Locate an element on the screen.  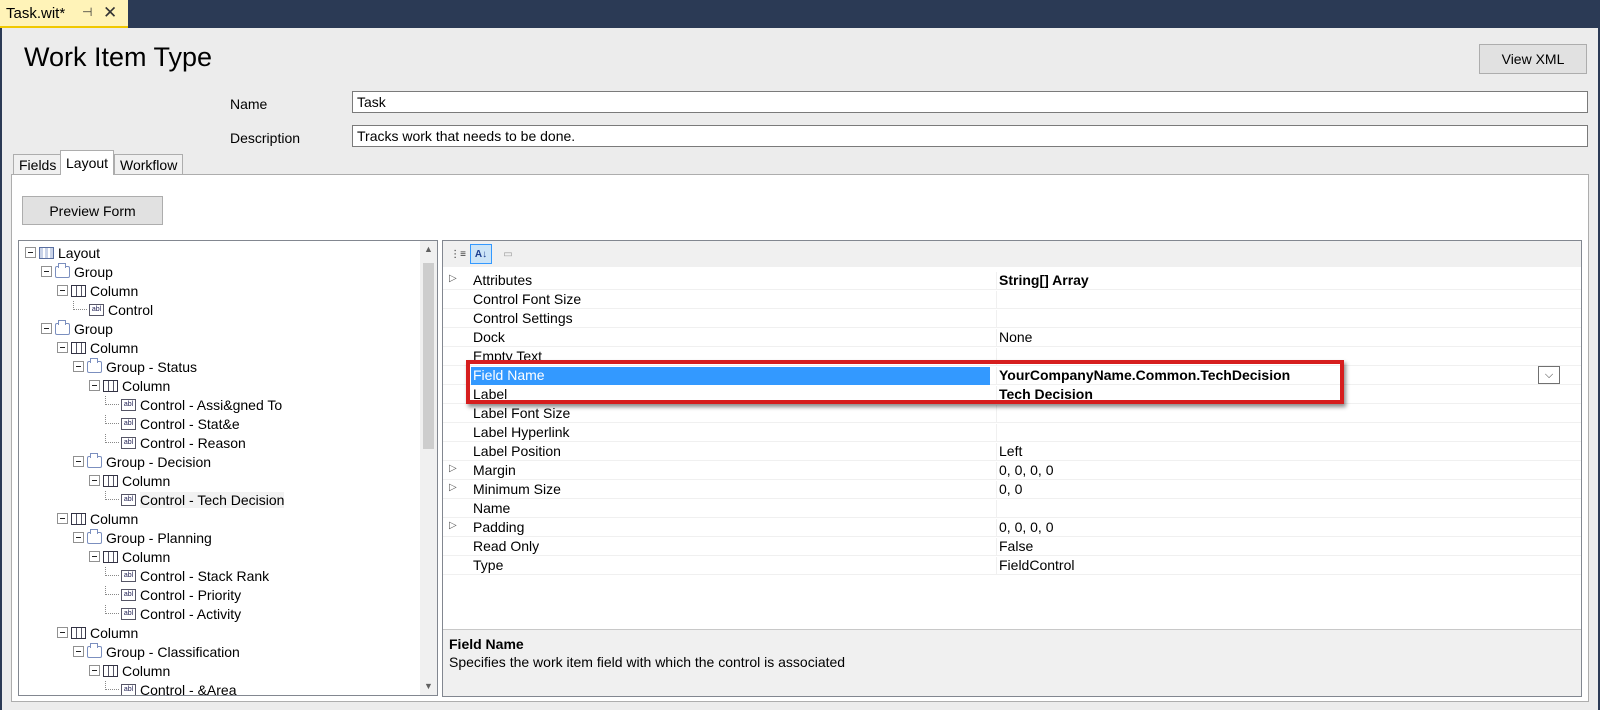
property-value: 0, 0 is located at coordinates (1276, 490).